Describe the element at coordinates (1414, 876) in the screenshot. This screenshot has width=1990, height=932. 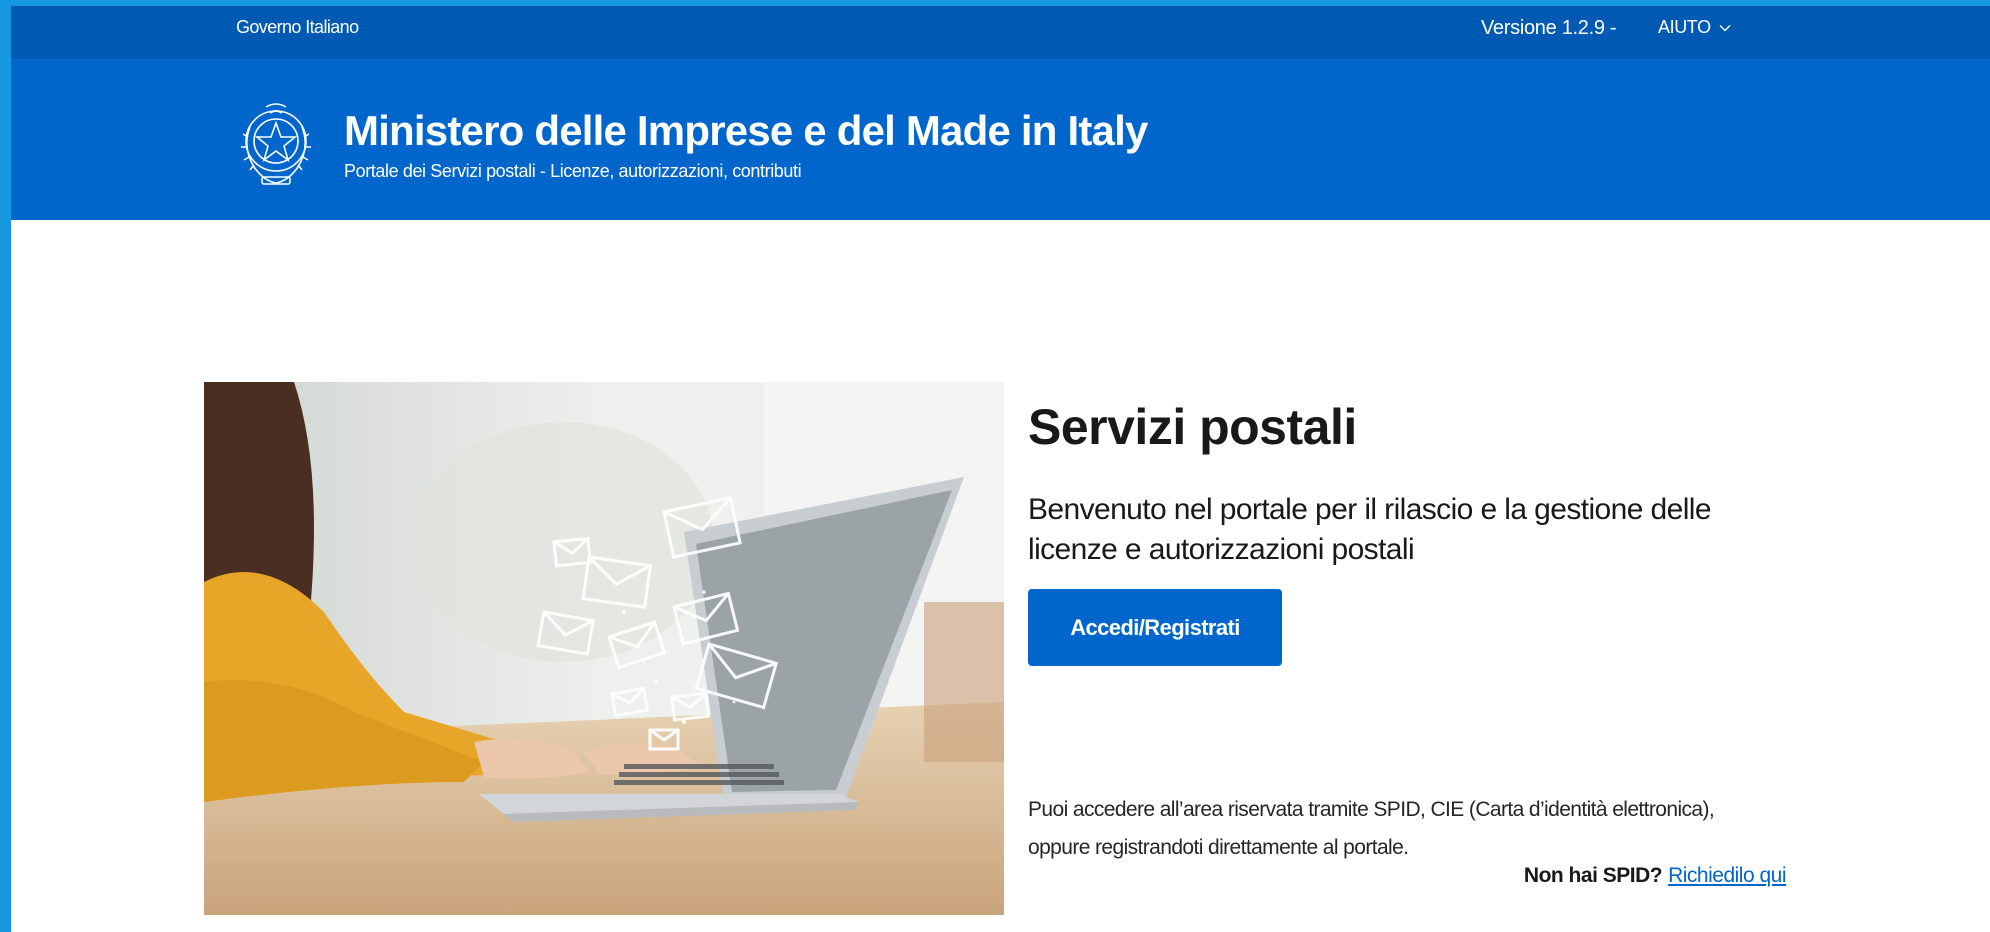
I see `no-spid-row: Non hai SPID? Richiedilo qui` at that location.